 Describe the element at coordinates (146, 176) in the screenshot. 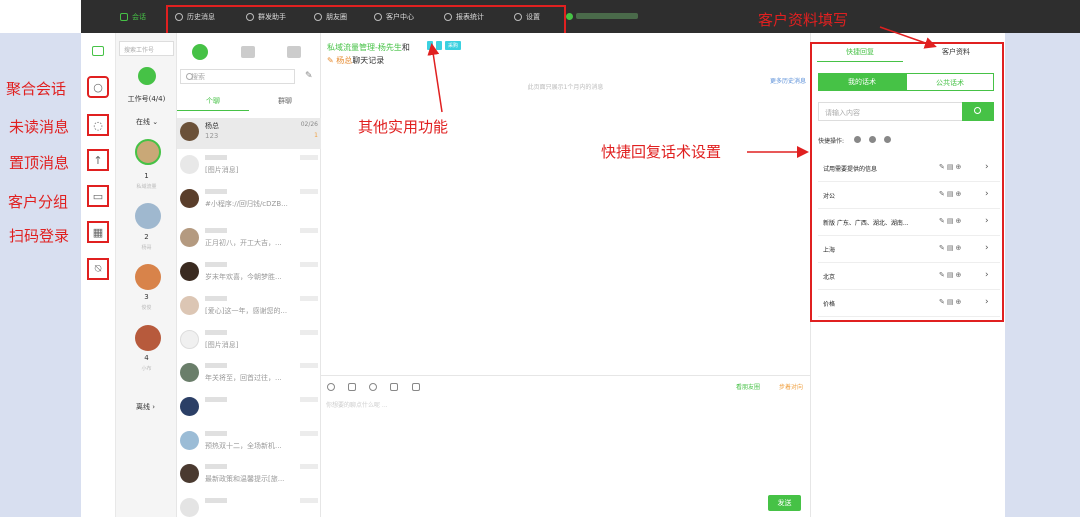

I see `account-num: 1` at that location.